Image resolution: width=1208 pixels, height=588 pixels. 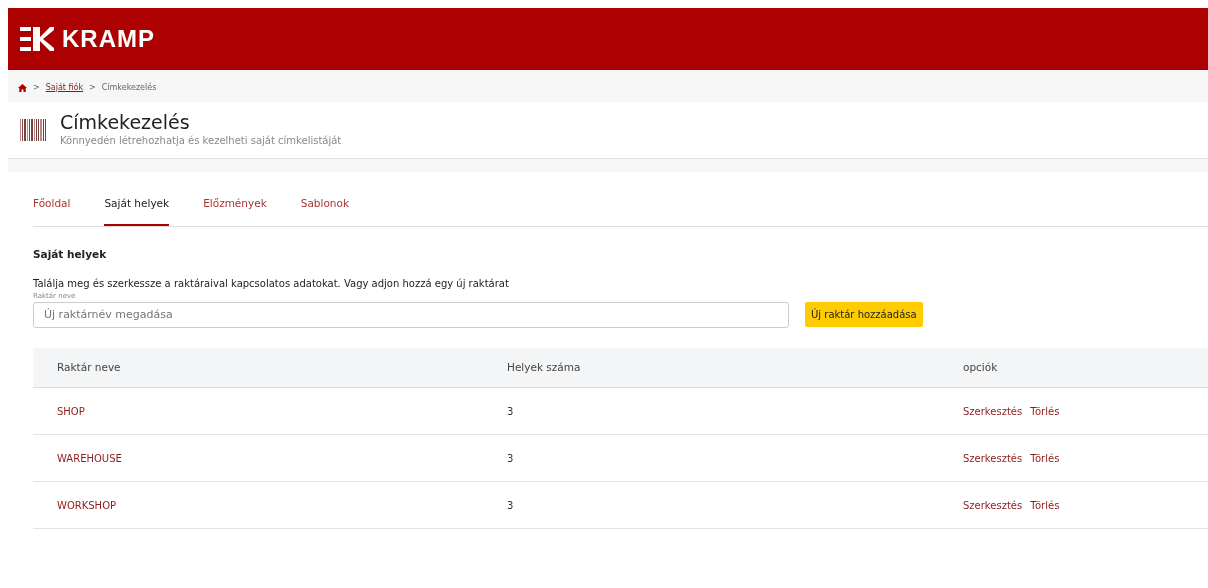 I want to click on warehouse-link: WORKSHOP, so click(x=87, y=505).